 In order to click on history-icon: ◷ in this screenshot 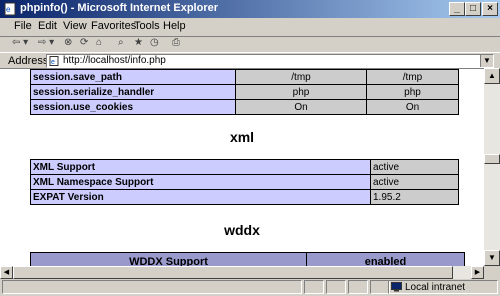, I will do `click(154, 43)`.